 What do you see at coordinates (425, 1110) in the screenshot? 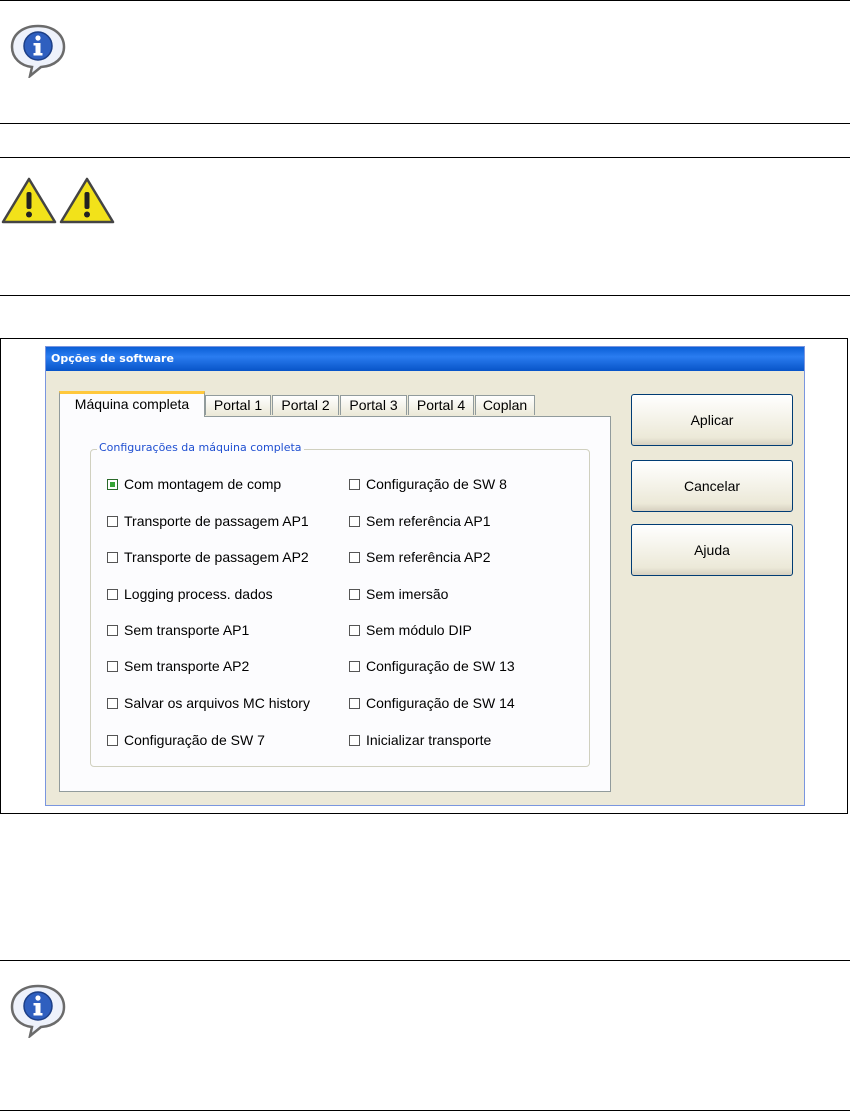
I see `info-note-2-bottom-rule` at bounding box center [425, 1110].